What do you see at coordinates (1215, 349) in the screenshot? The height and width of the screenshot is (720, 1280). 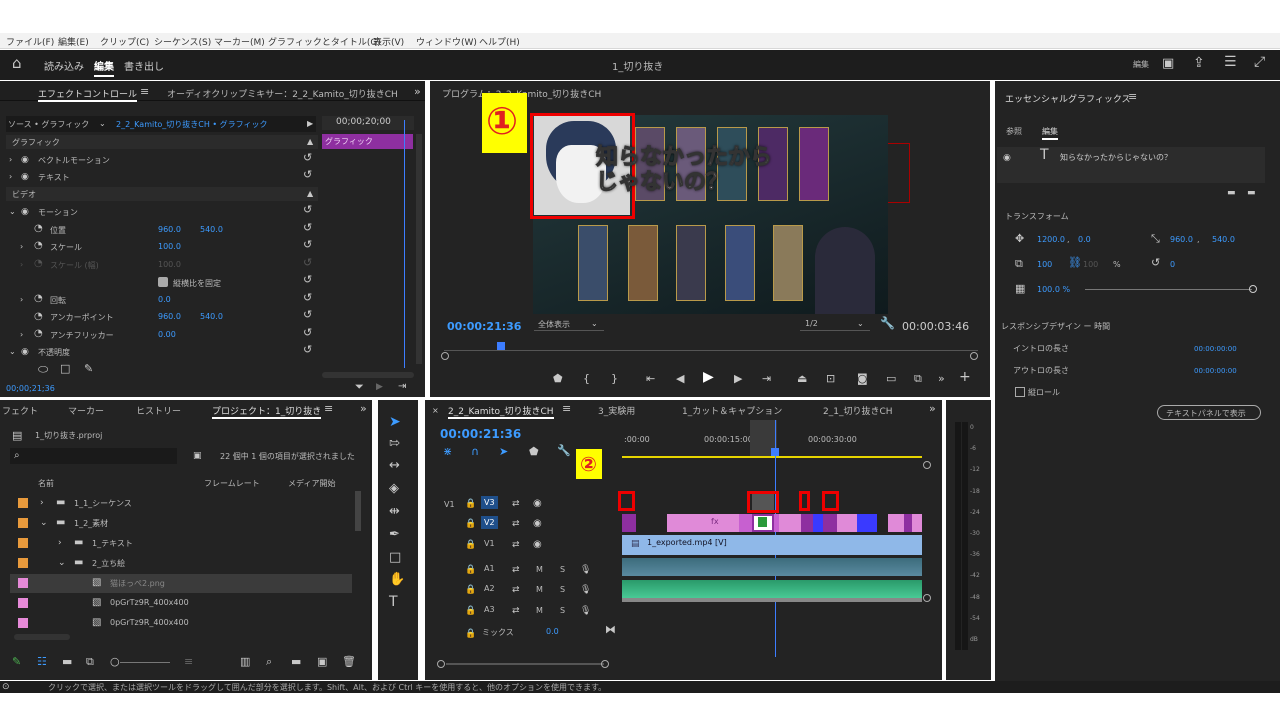 I see `intro-value: 00:00:00:00` at bounding box center [1215, 349].